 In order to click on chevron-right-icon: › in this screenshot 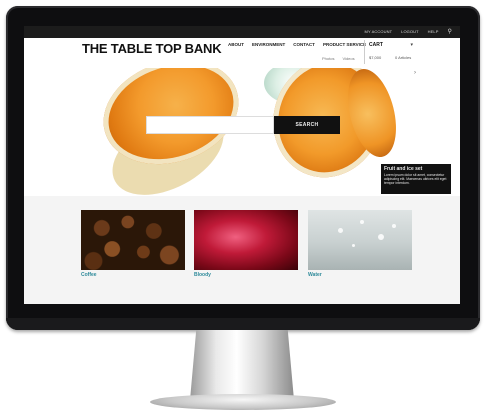, I will do `click(415, 73)`.